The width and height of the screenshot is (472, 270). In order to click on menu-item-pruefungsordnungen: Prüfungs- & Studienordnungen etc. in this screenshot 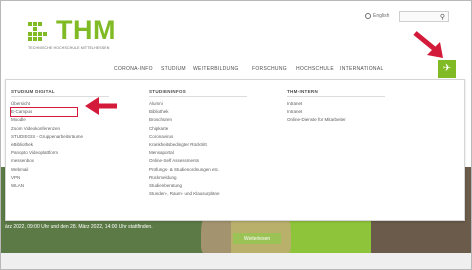, I will do `click(198, 170)`.